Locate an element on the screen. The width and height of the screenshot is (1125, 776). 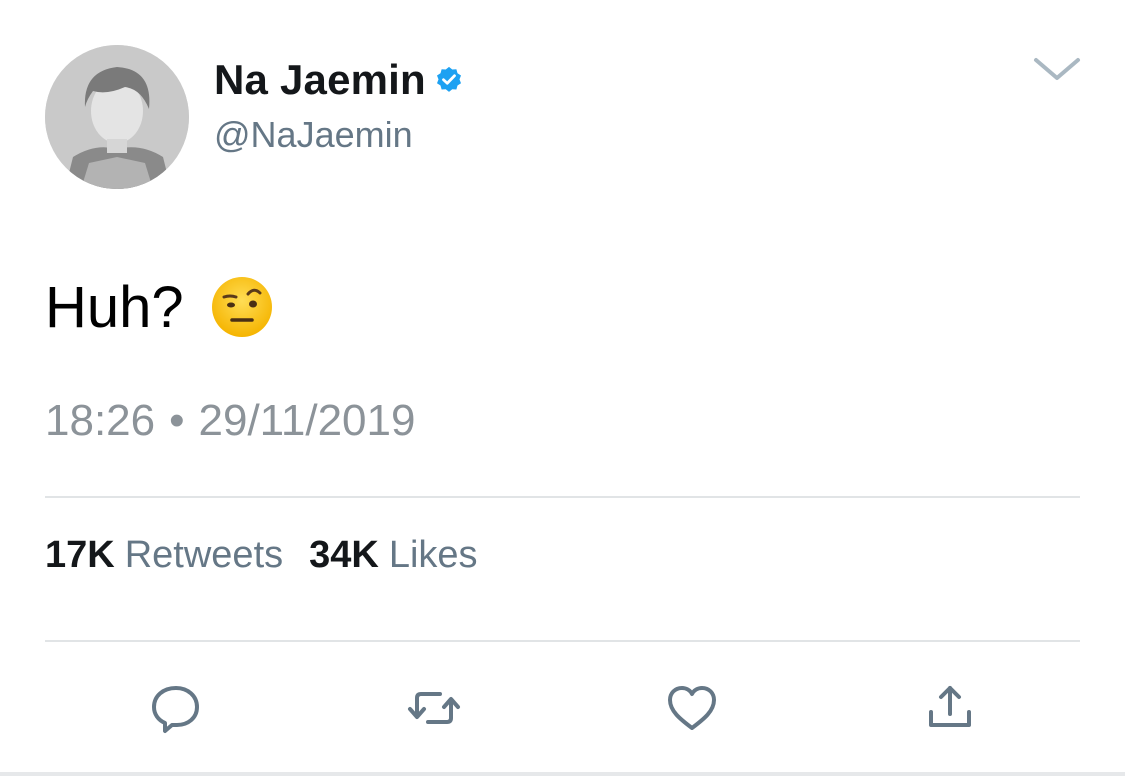
tweet-body: Huh? is located at coordinates (159, 307).